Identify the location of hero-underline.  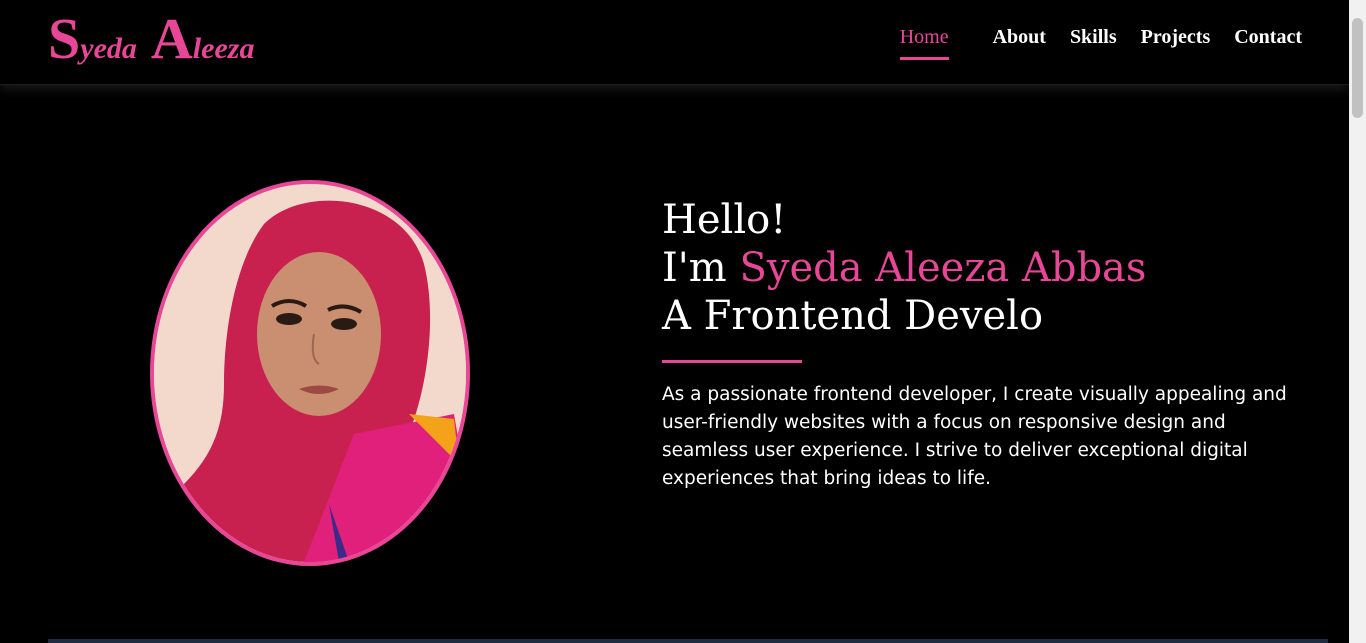
(732, 361).